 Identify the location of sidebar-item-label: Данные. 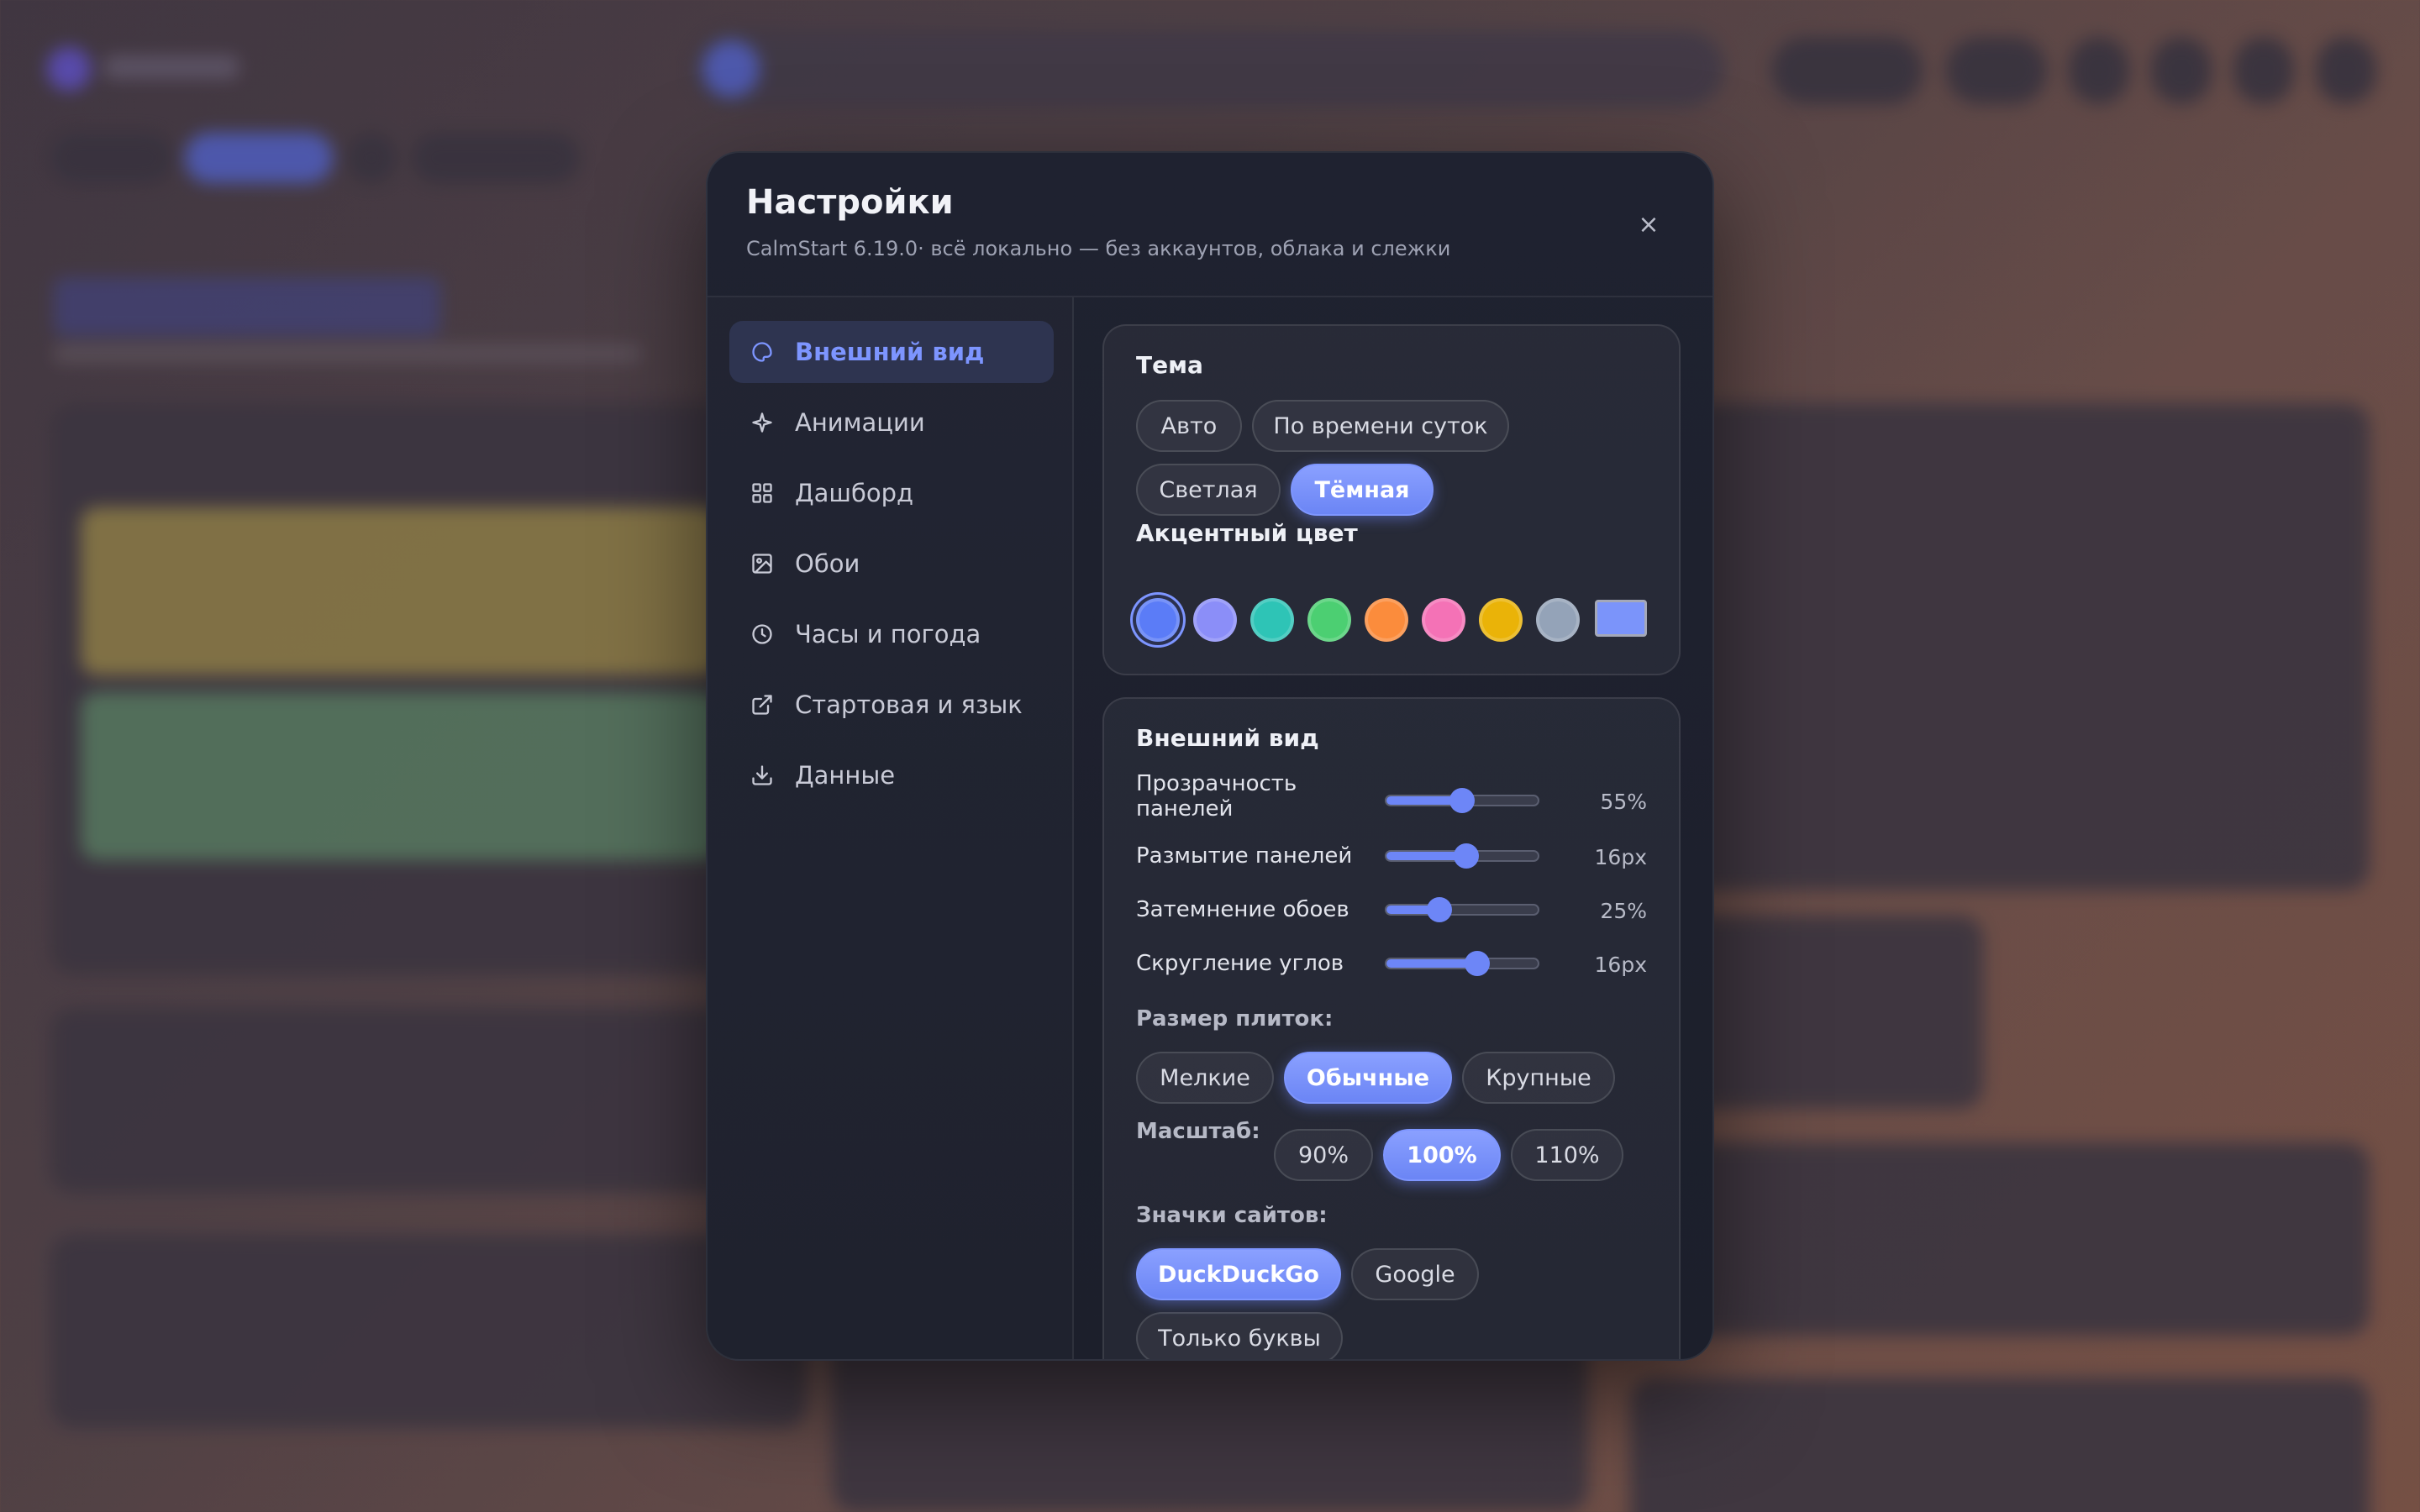
(845, 775).